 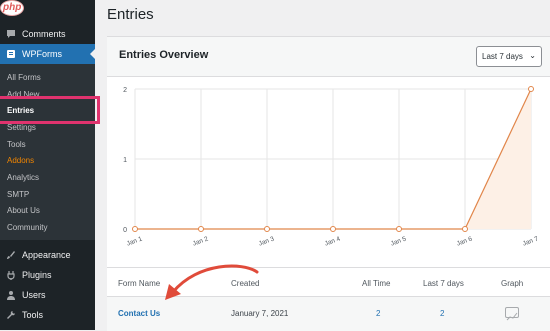 I want to click on submenu-tools: Tools, so click(x=16, y=144).